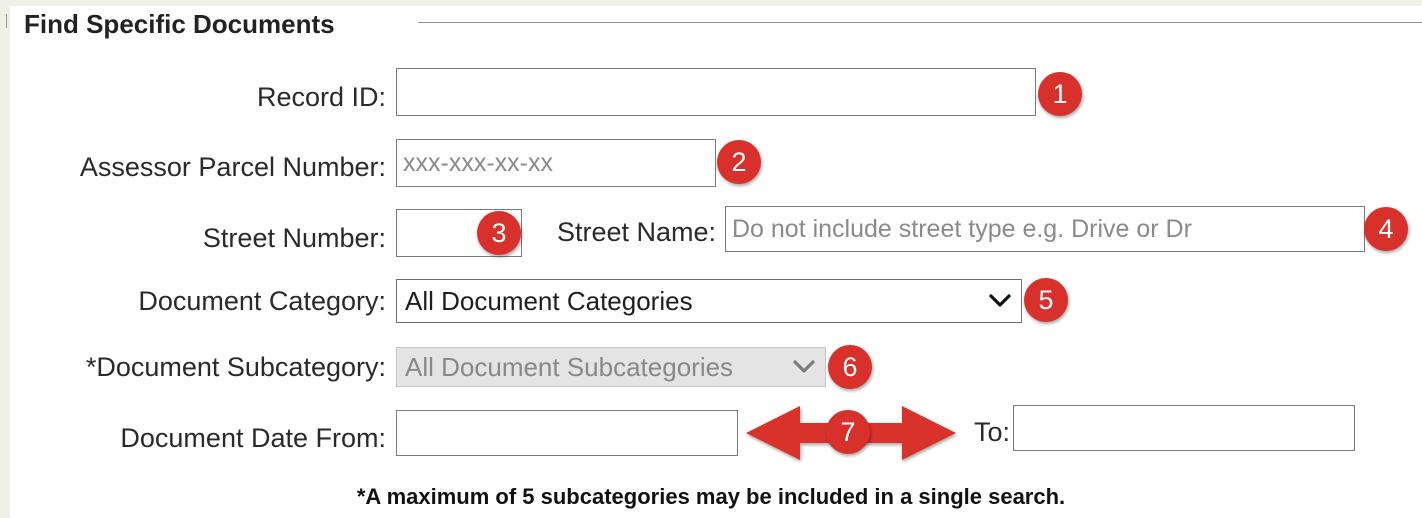  What do you see at coordinates (739, 162) in the screenshot?
I see `annotation-badge-2: 2` at bounding box center [739, 162].